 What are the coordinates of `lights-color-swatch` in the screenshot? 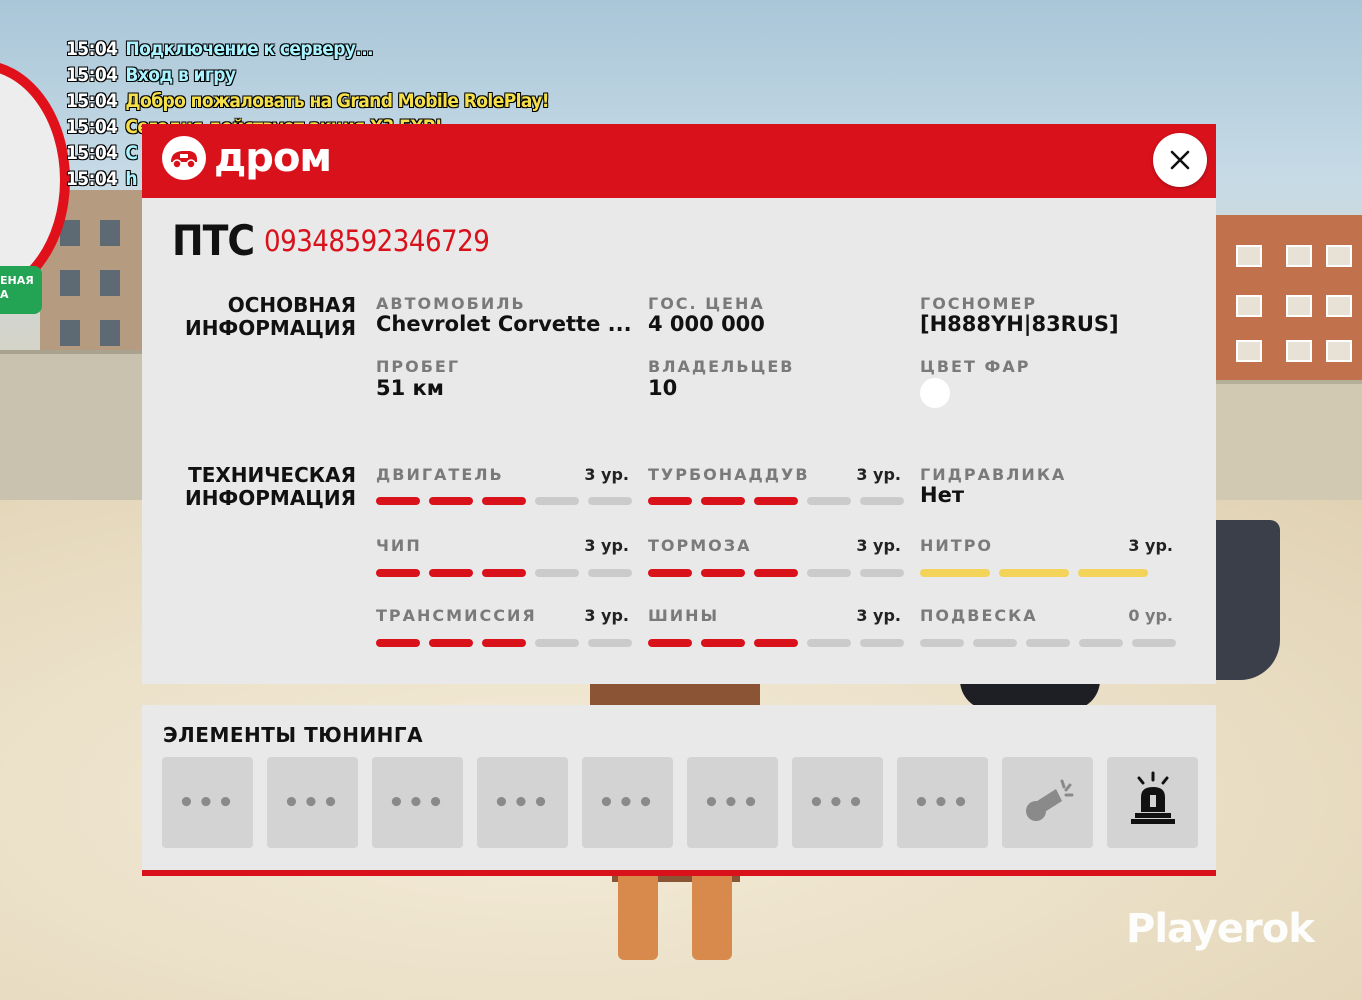 It's located at (935, 393).